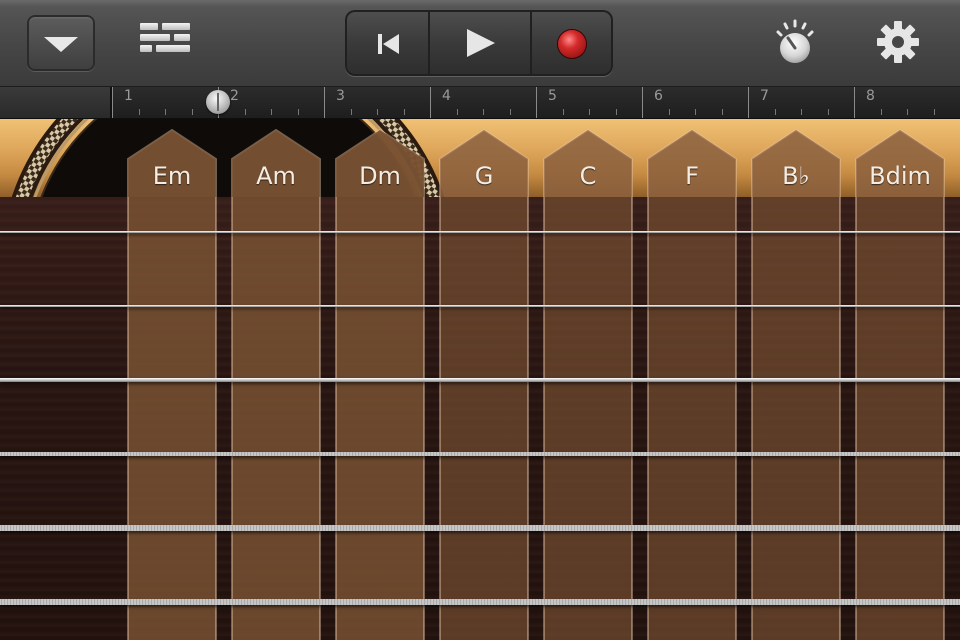 The height and width of the screenshot is (640, 960). I want to click on chord-label: Em, so click(172, 176).